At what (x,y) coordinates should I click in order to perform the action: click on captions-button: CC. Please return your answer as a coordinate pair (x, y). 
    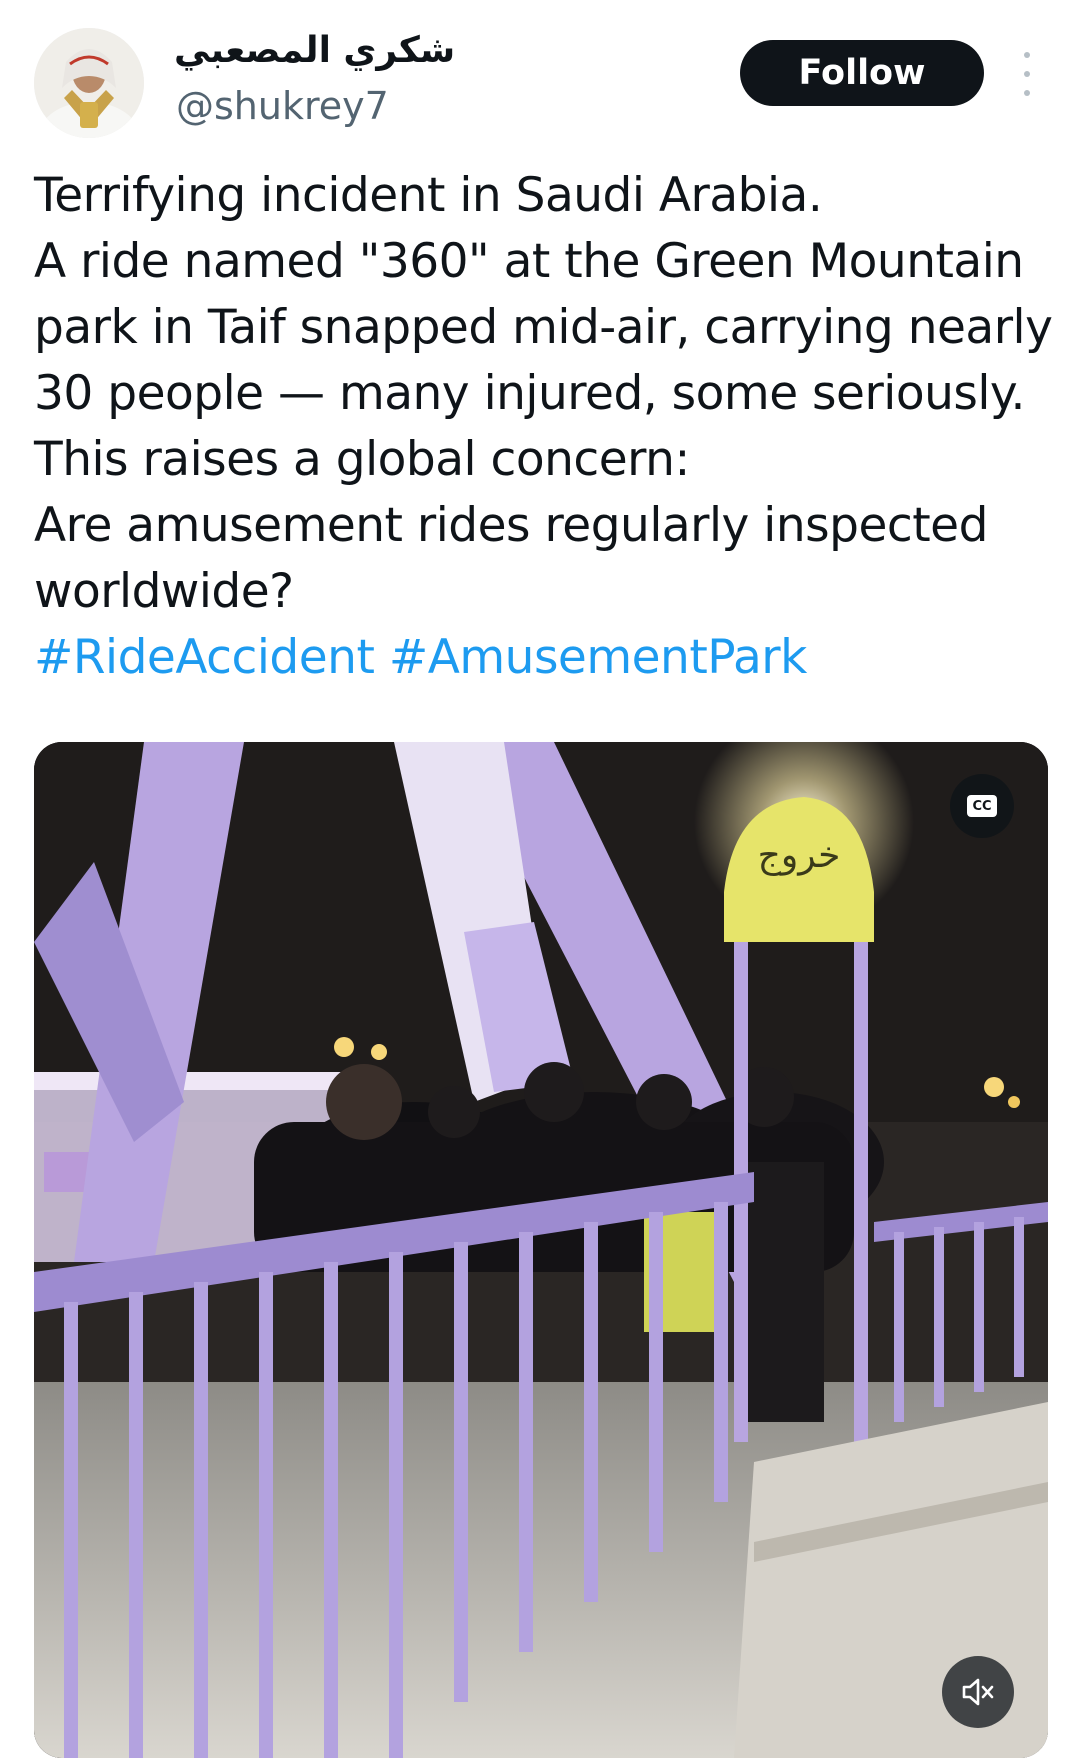
    Looking at the image, I should click on (982, 806).